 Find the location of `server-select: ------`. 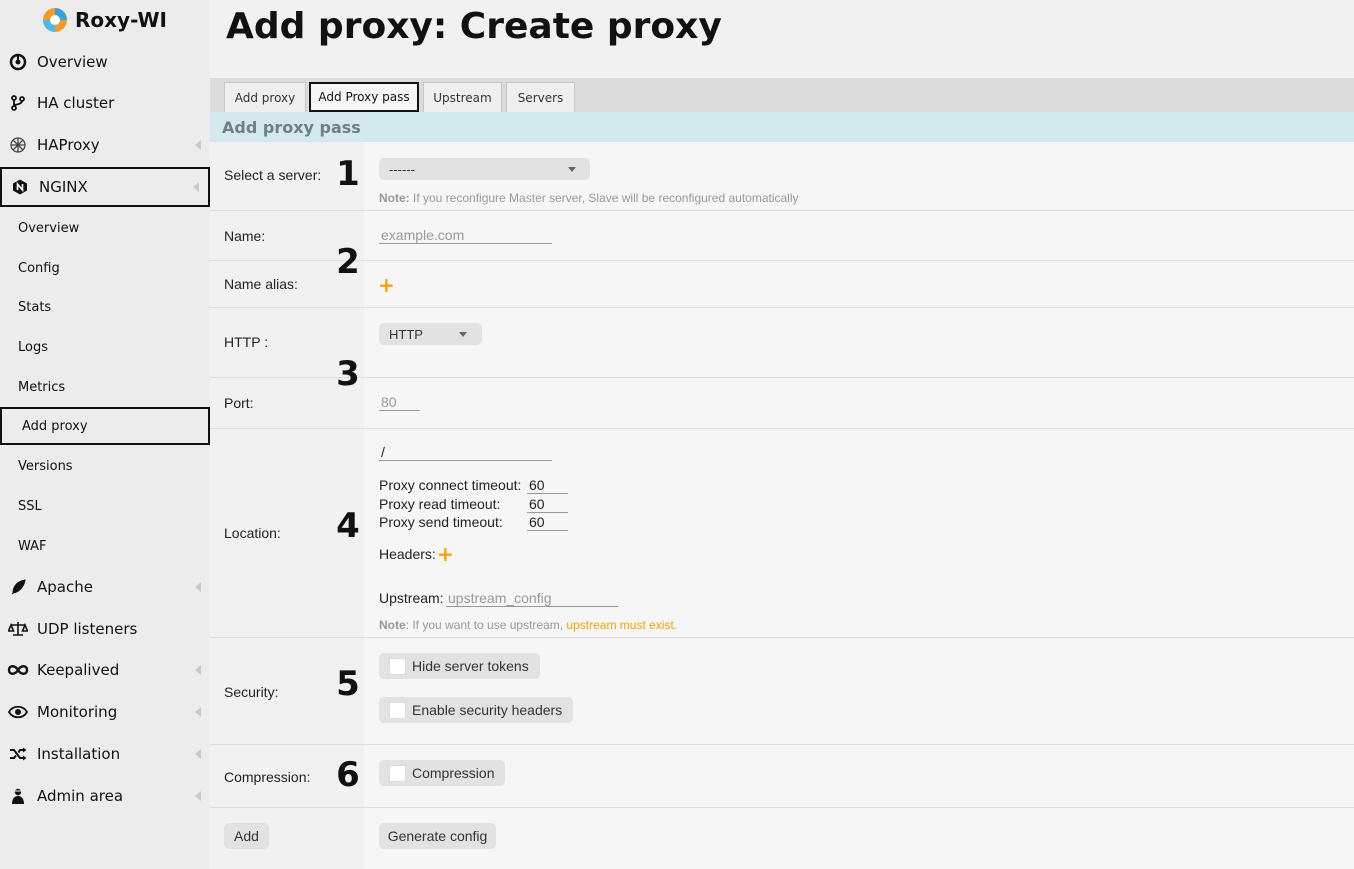

server-select: ------ is located at coordinates (484, 169).